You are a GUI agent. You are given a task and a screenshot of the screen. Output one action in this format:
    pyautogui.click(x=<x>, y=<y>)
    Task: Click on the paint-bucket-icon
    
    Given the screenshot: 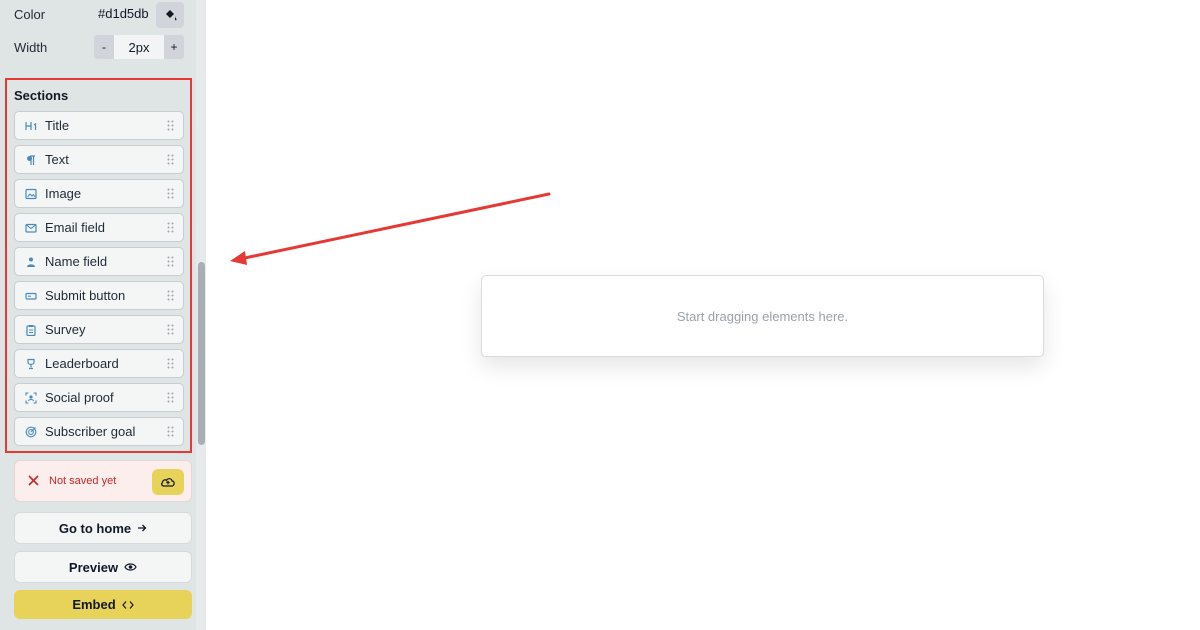 What is the action you would take?
    pyautogui.click(x=171, y=15)
    